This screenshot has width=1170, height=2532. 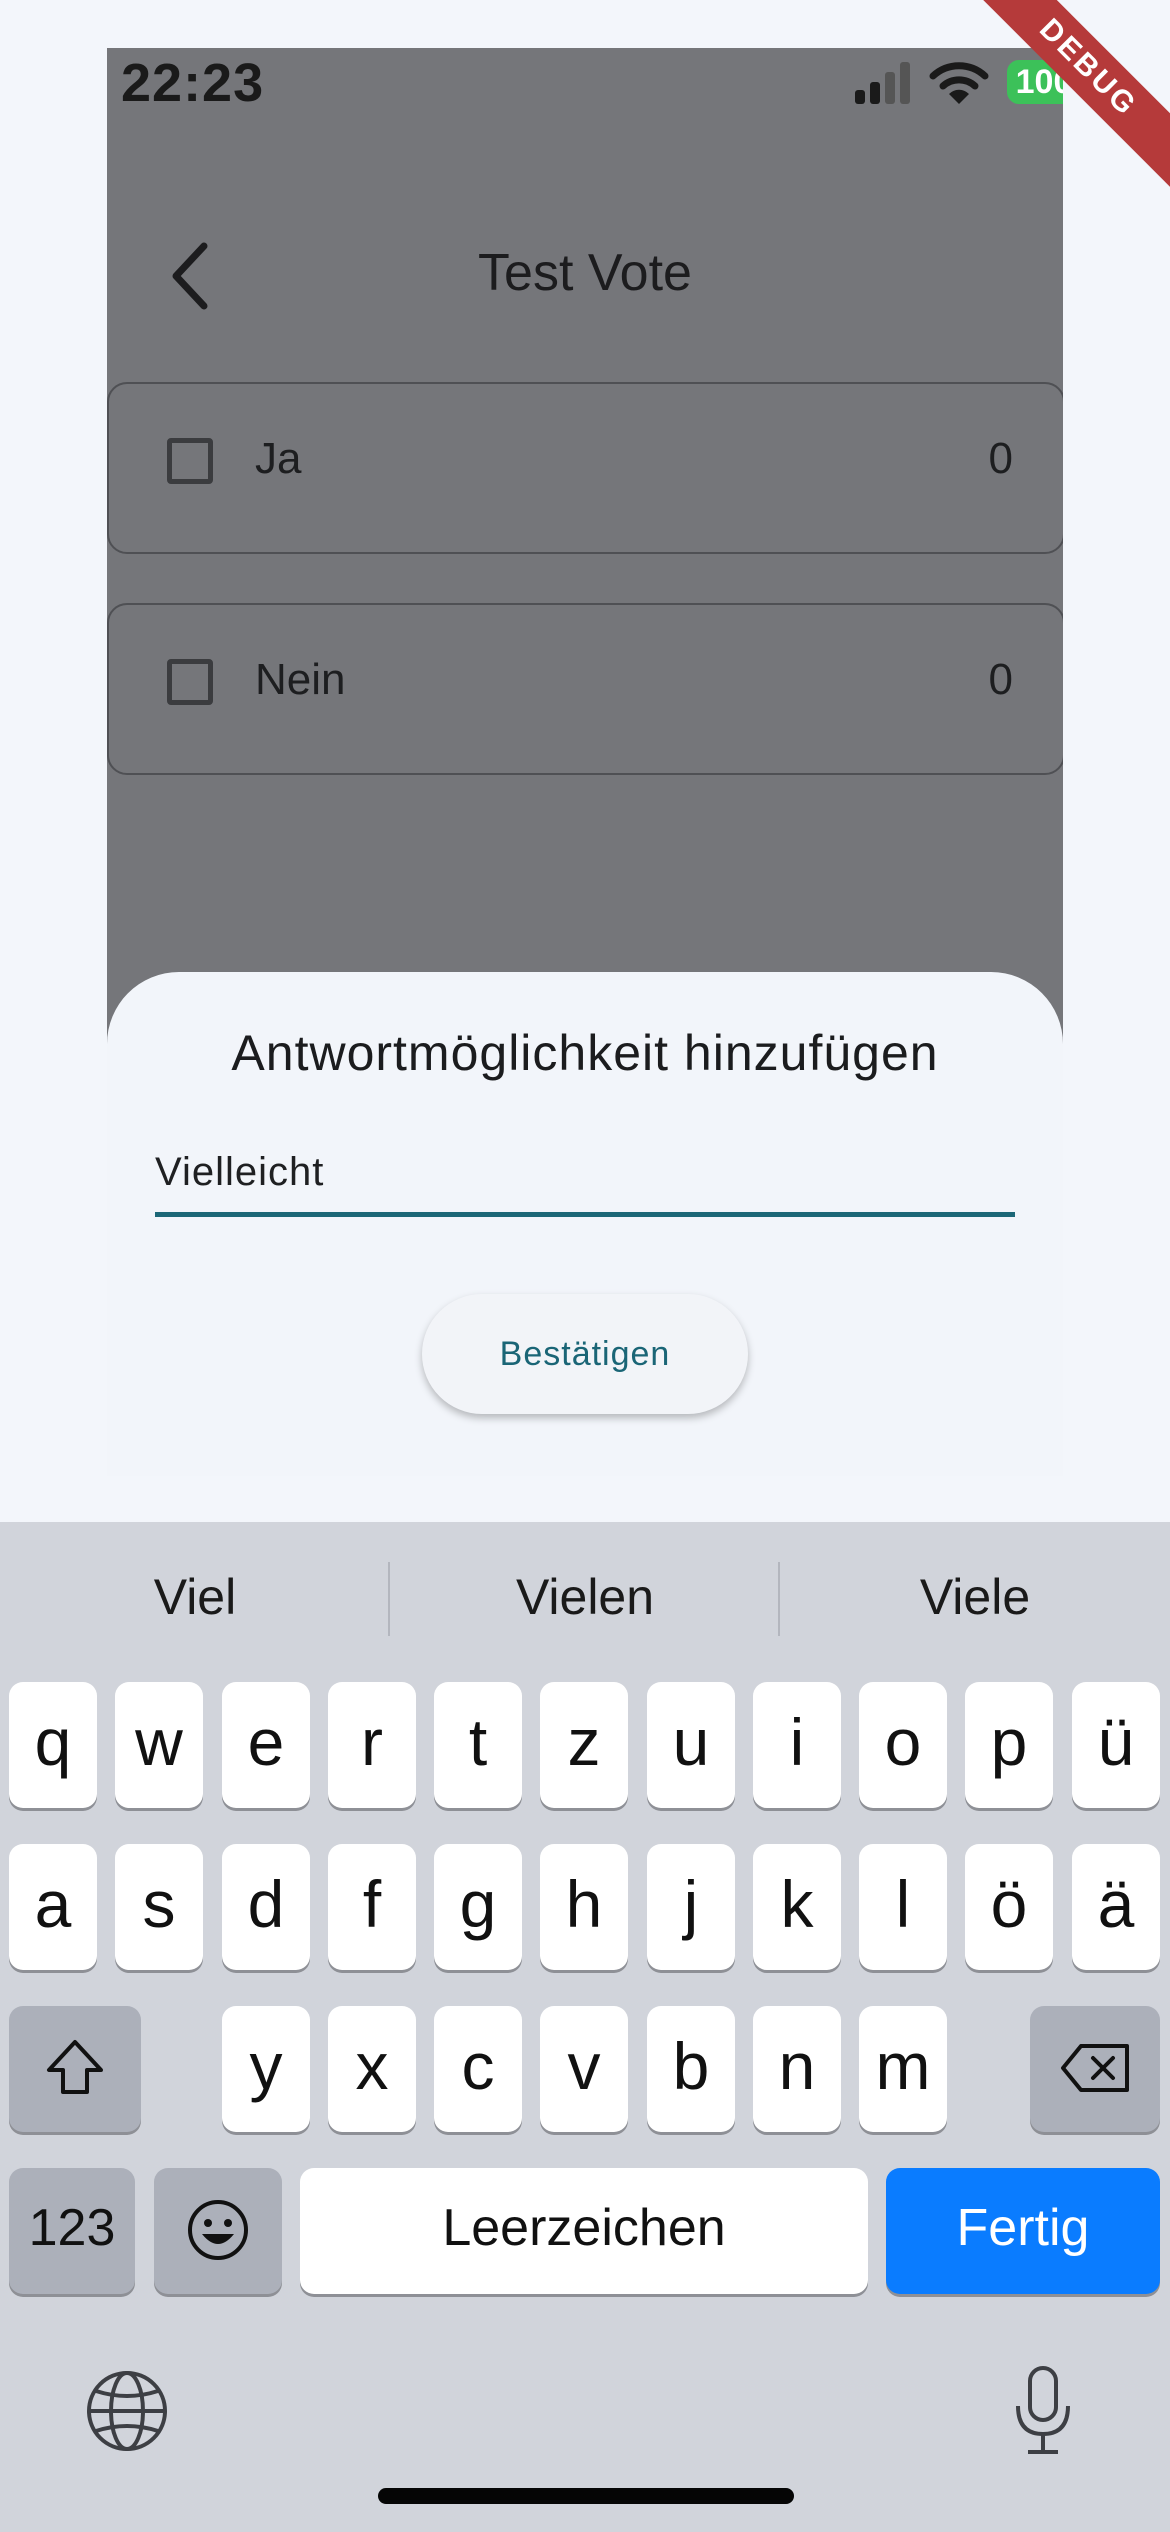 I want to click on emoji-key, so click(x=218, y=2231).